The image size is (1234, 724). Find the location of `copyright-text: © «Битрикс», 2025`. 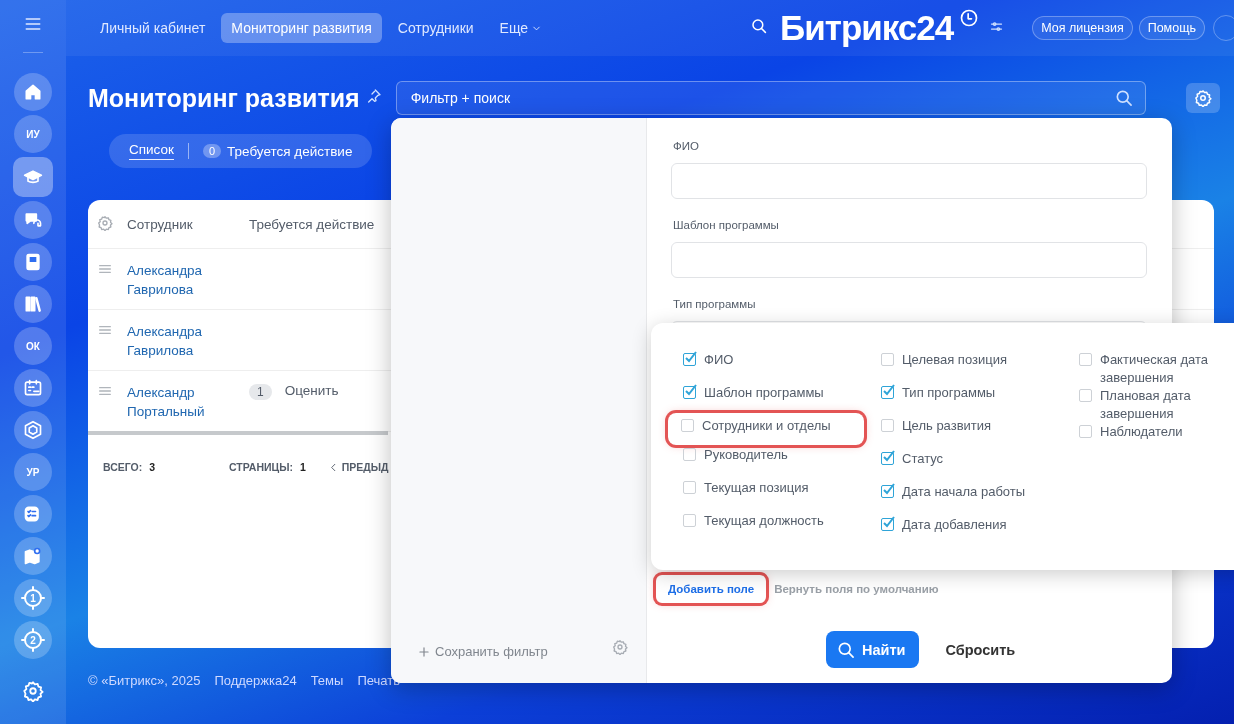

copyright-text: © «Битрикс», 2025 is located at coordinates (144, 680).